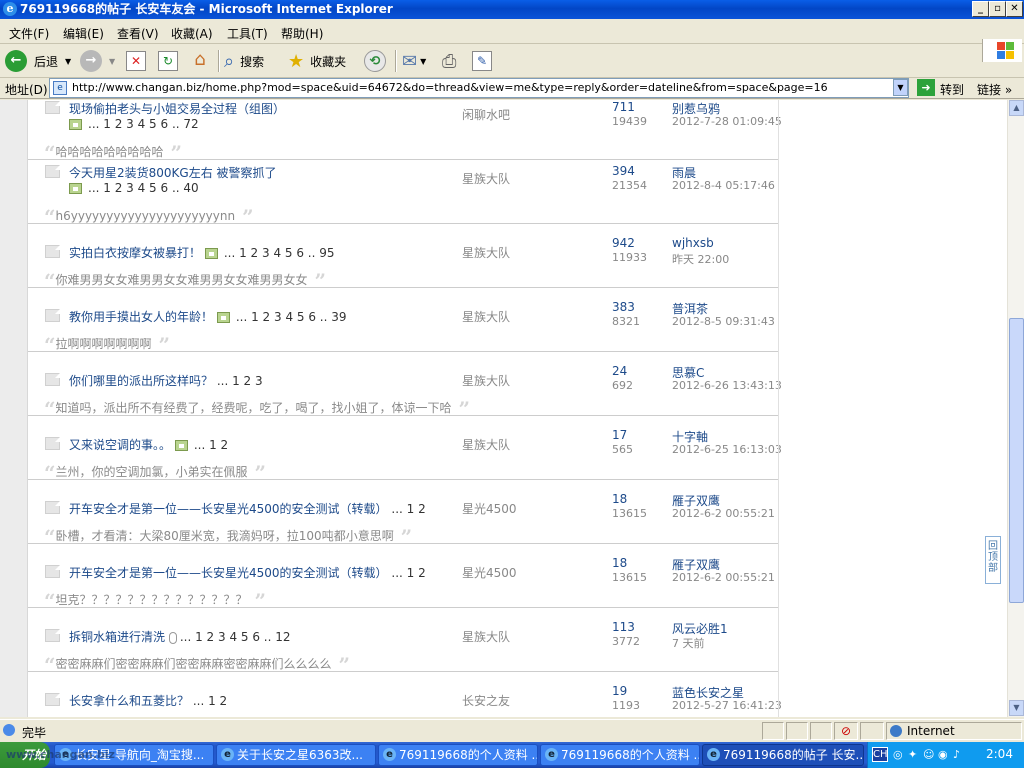 The image size is (1024, 768). I want to click on reply-count: 711, so click(623, 107).